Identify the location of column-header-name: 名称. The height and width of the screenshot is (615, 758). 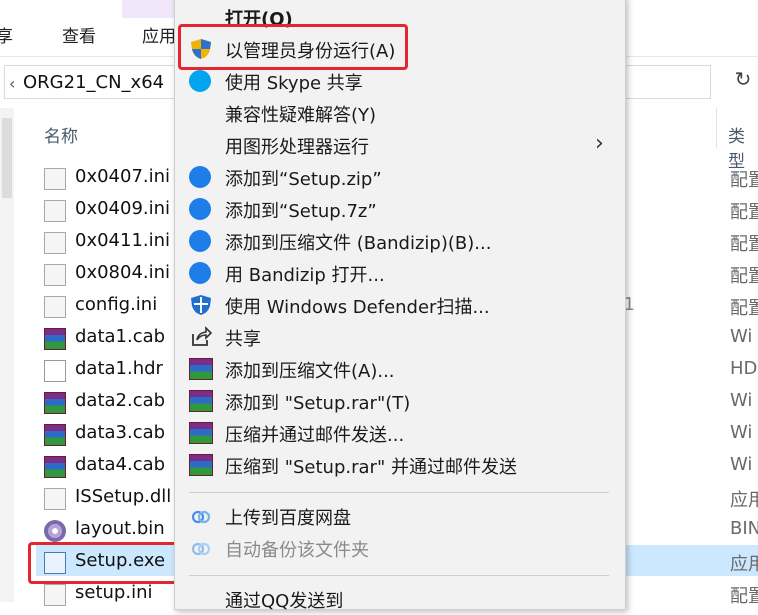
(61, 134).